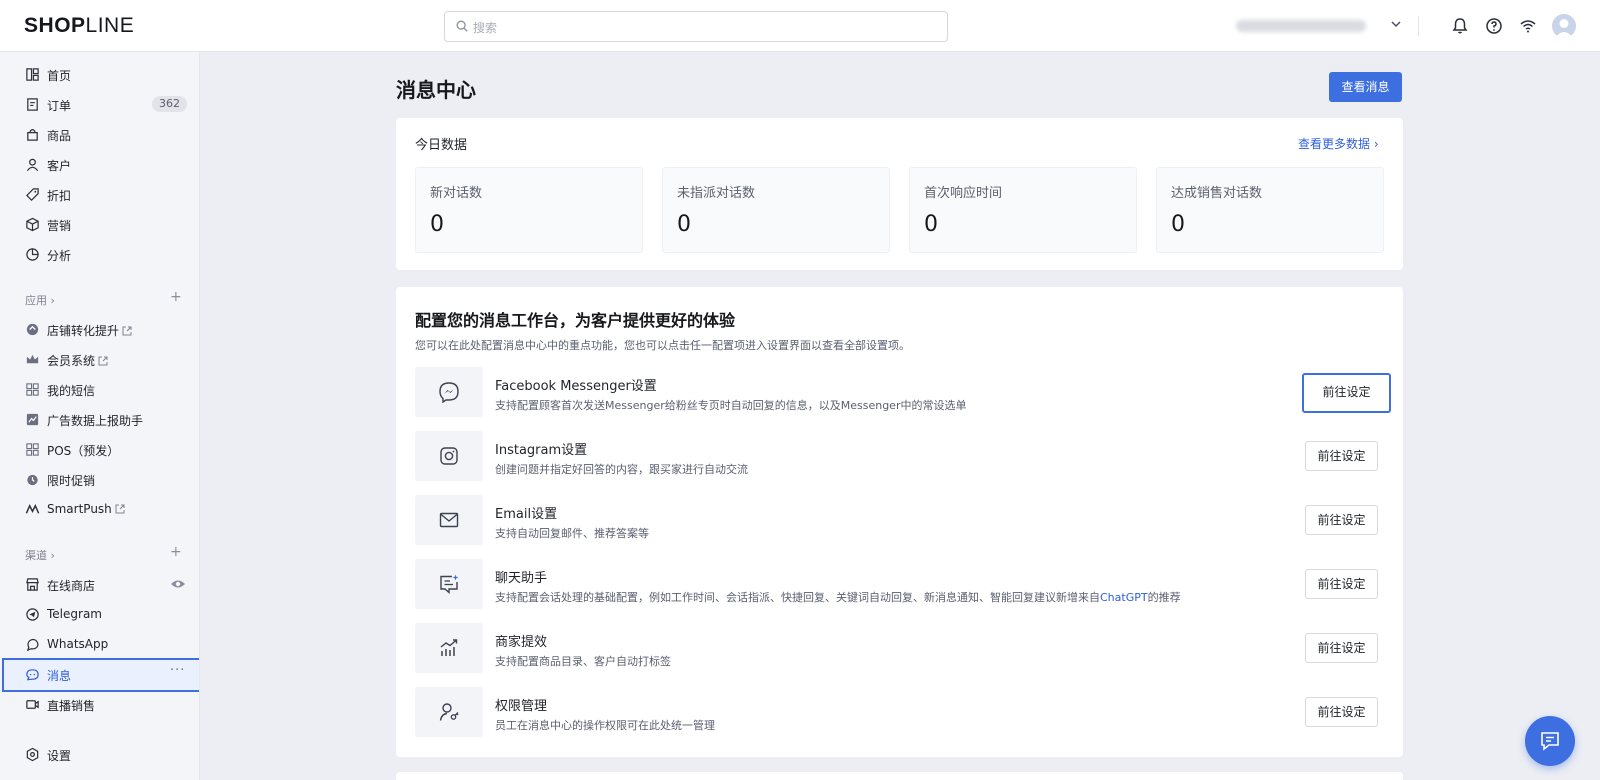  What do you see at coordinates (521, 642) in the screenshot?
I see `config-title: 商家提效` at bounding box center [521, 642].